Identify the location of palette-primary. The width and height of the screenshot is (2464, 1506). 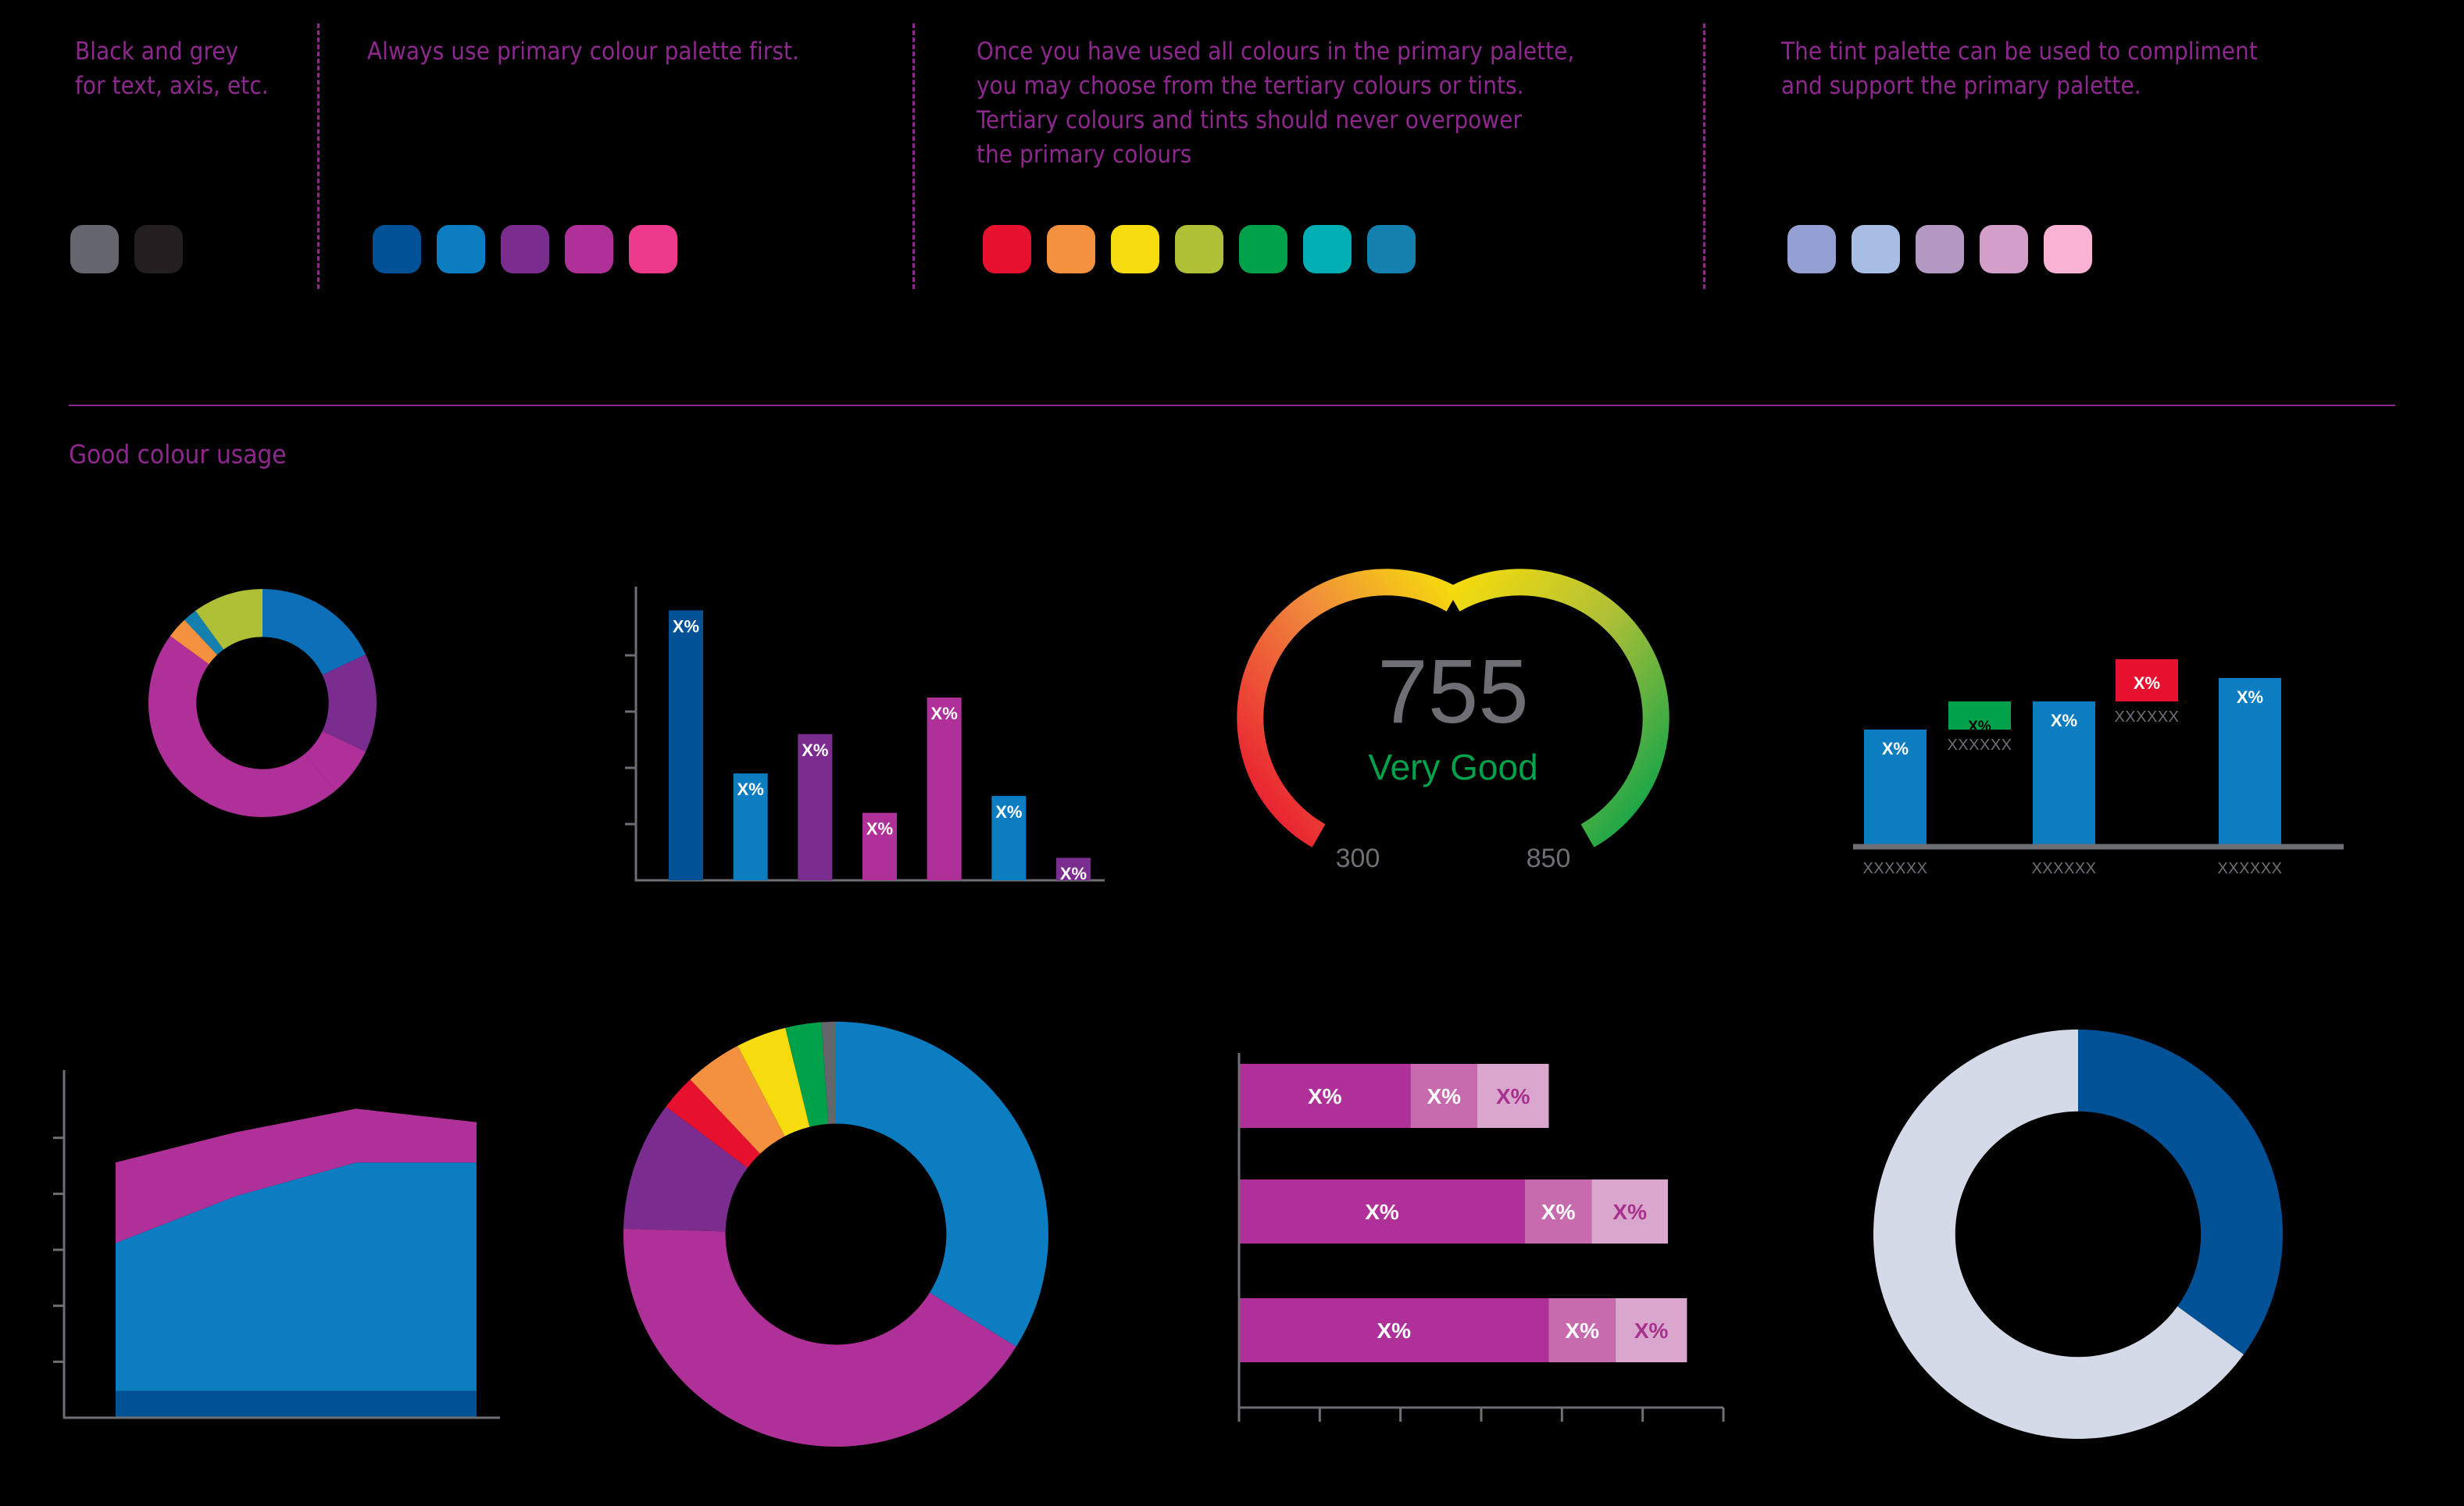
(525, 249).